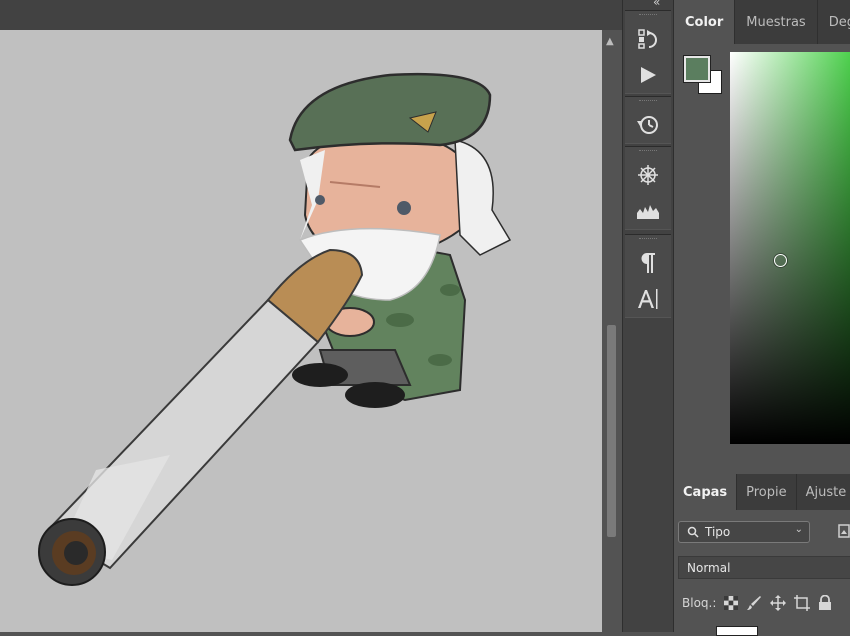  I want to click on lock-all-icon, so click(825, 603).